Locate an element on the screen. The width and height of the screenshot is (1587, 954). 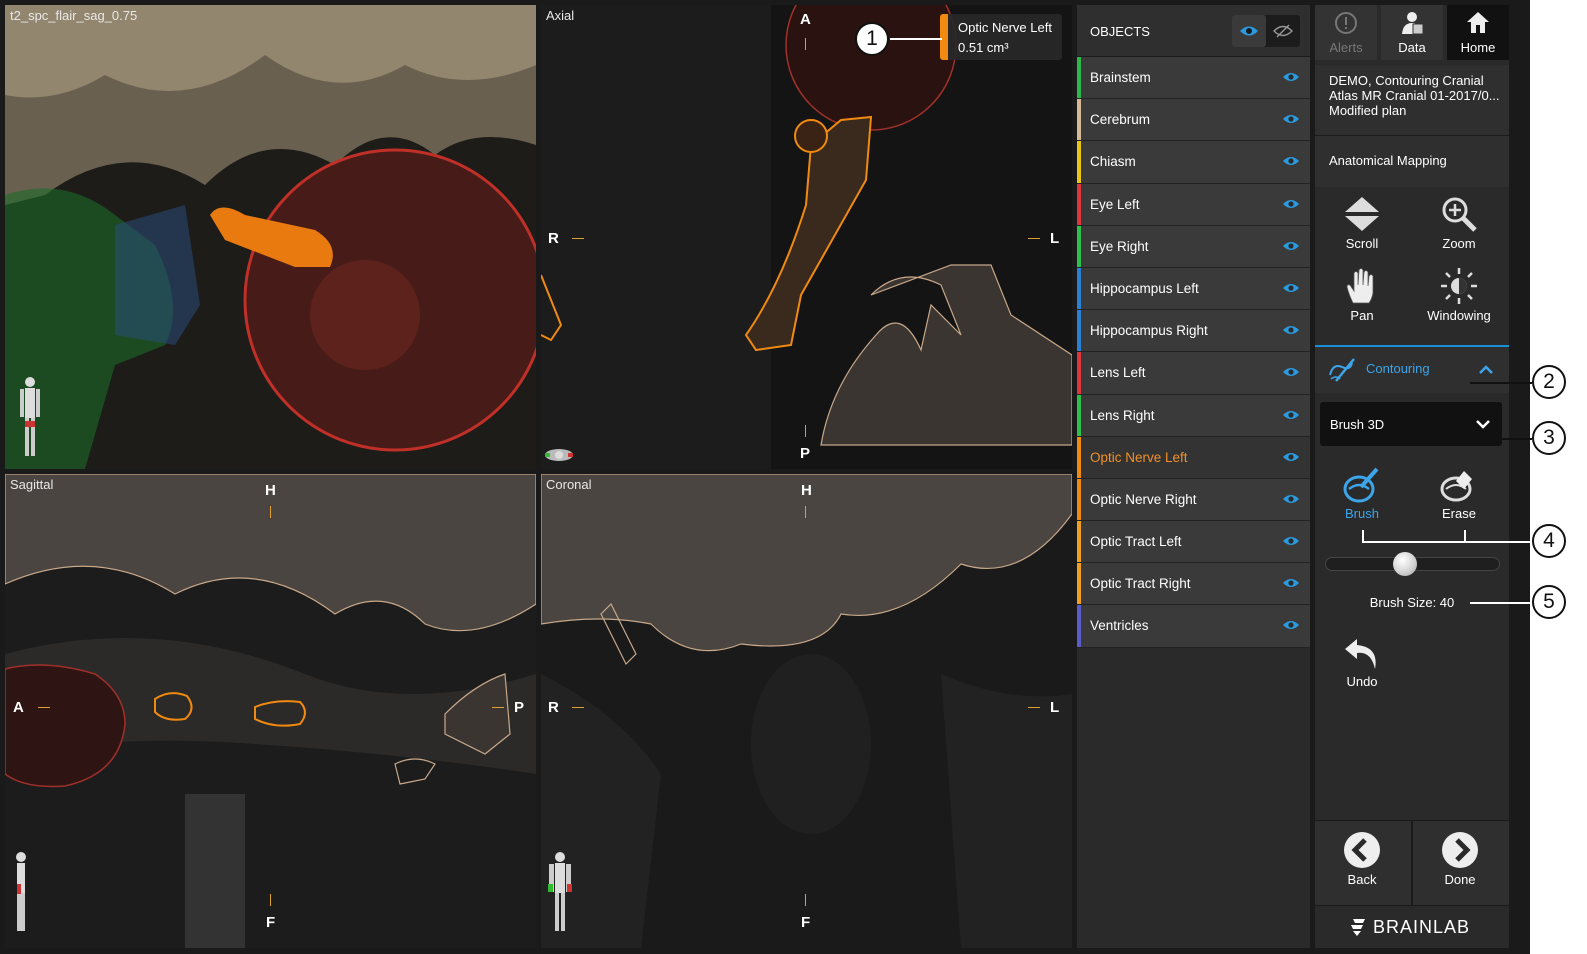
anatomical-mapping-section: Anatomical Mapping is located at coordinates (1412, 161).